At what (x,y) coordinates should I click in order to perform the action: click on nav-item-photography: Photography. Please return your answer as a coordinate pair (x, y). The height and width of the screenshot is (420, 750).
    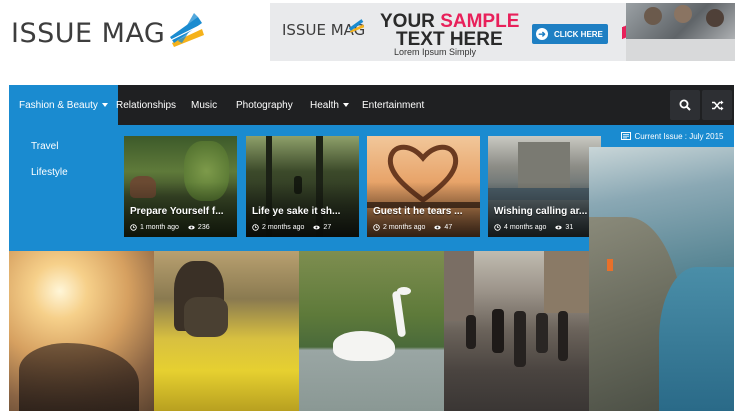
    Looking at the image, I should click on (264, 105).